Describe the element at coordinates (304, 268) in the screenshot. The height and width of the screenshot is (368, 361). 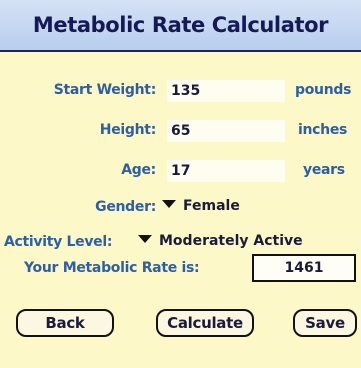
I see `metabolic-rate-value: 1461` at that location.